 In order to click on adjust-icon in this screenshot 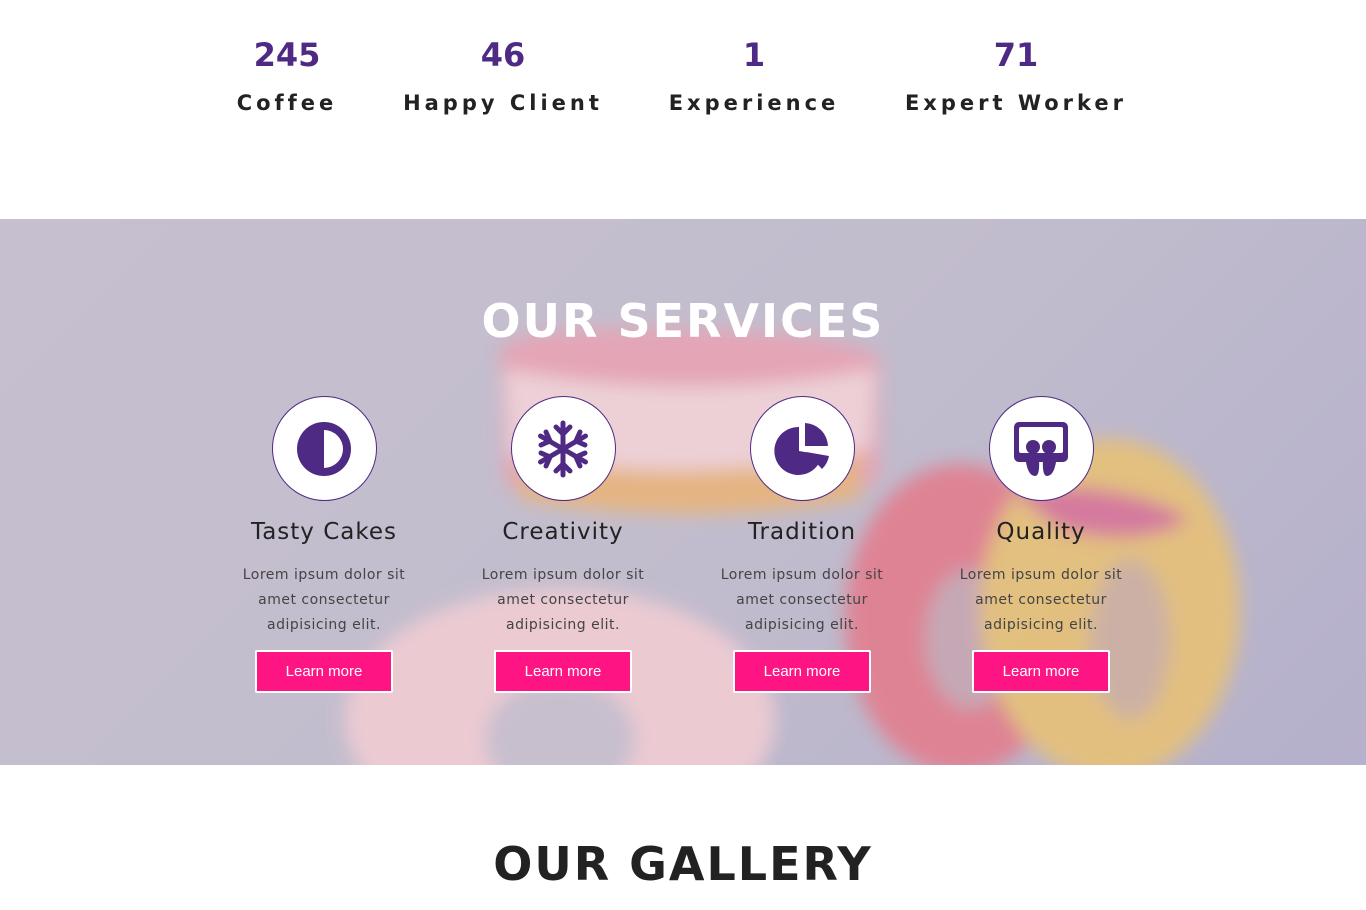, I will do `click(324, 448)`.